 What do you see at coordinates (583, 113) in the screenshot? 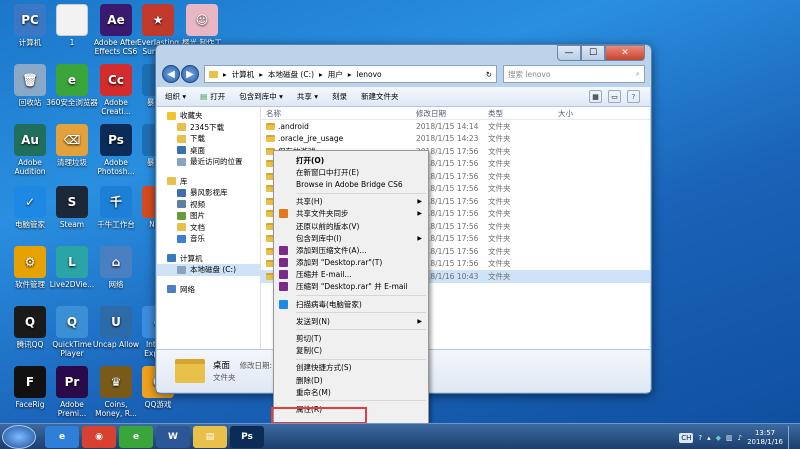
I see `column-size: 大小` at bounding box center [583, 113].